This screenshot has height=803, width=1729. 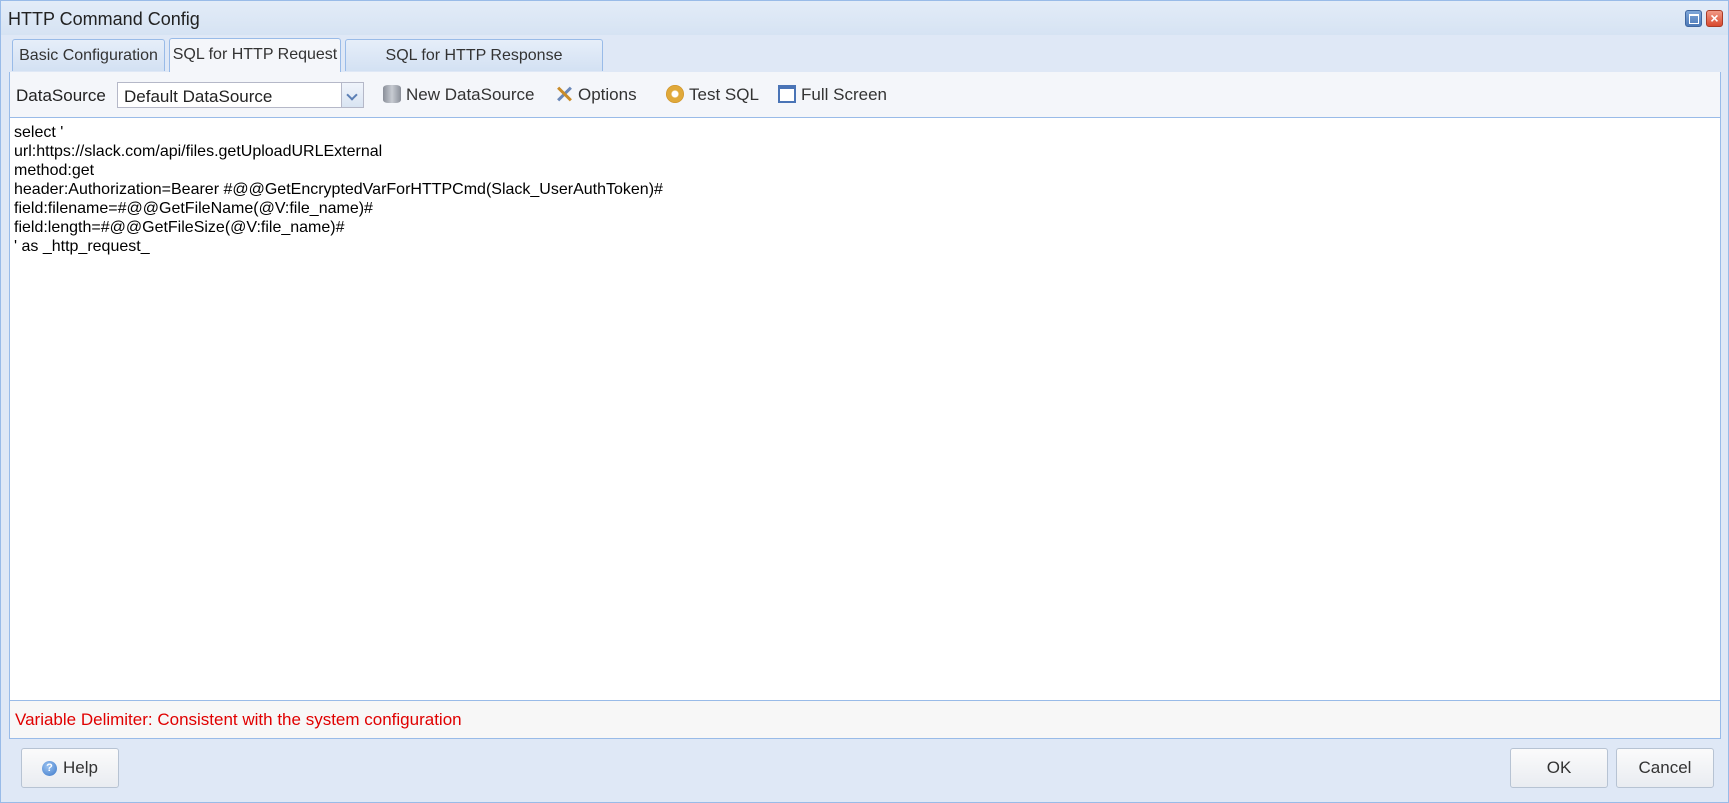 What do you see at coordinates (88, 55) in the screenshot?
I see `tab-basic-configuration: Basic Configuration` at bounding box center [88, 55].